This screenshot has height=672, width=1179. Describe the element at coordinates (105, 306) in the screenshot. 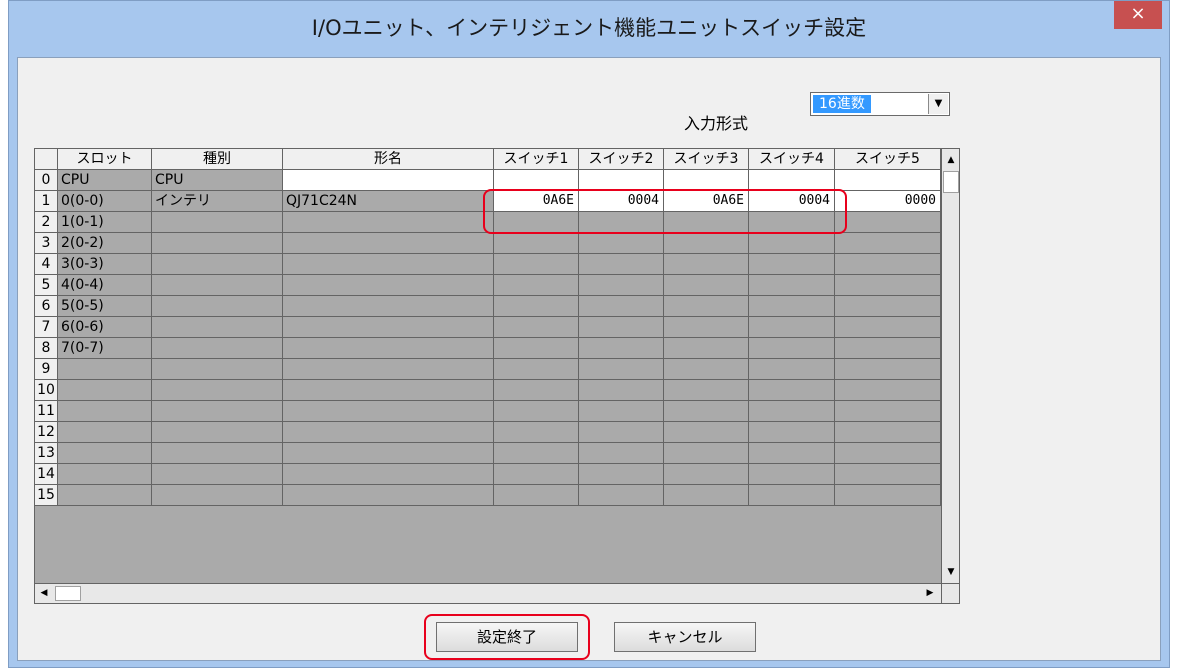

I see `cell-slot: 5(0-5)` at that location.